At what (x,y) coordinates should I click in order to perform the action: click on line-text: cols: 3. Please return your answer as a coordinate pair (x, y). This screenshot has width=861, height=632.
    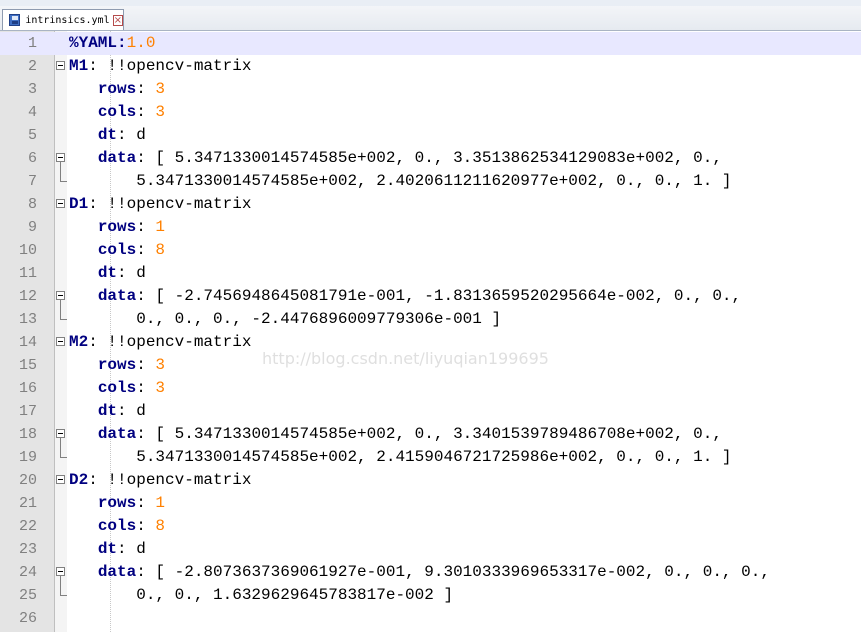
    Looking at the image, I should click on (117, 112).